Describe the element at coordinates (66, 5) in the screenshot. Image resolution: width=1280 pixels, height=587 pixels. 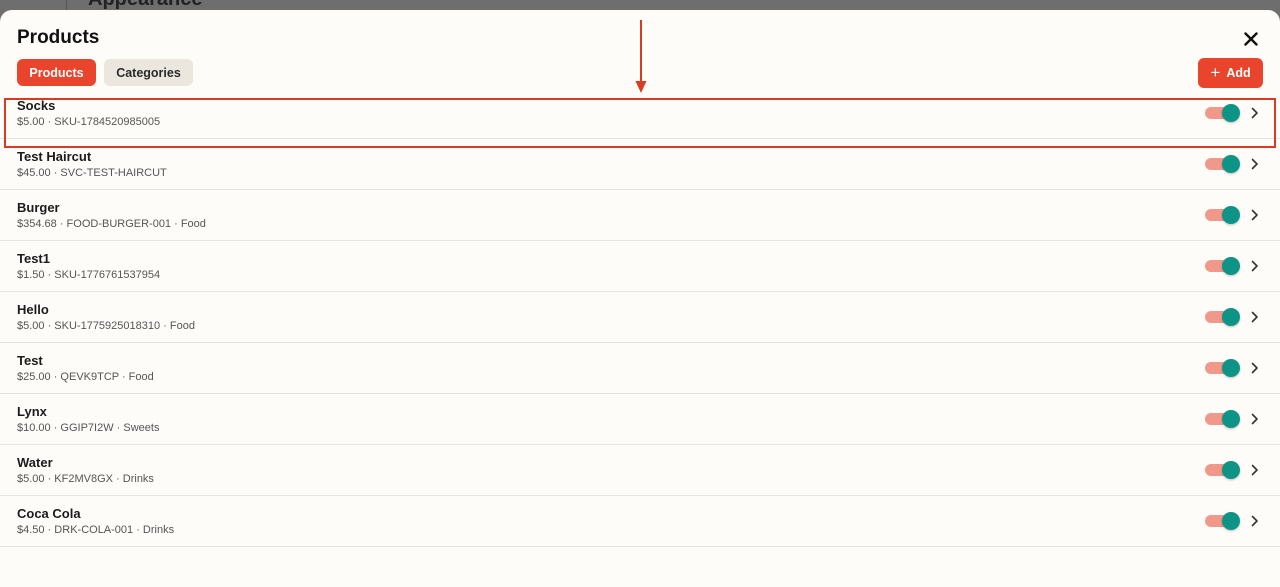
I see `backdrop-divider` at that location.